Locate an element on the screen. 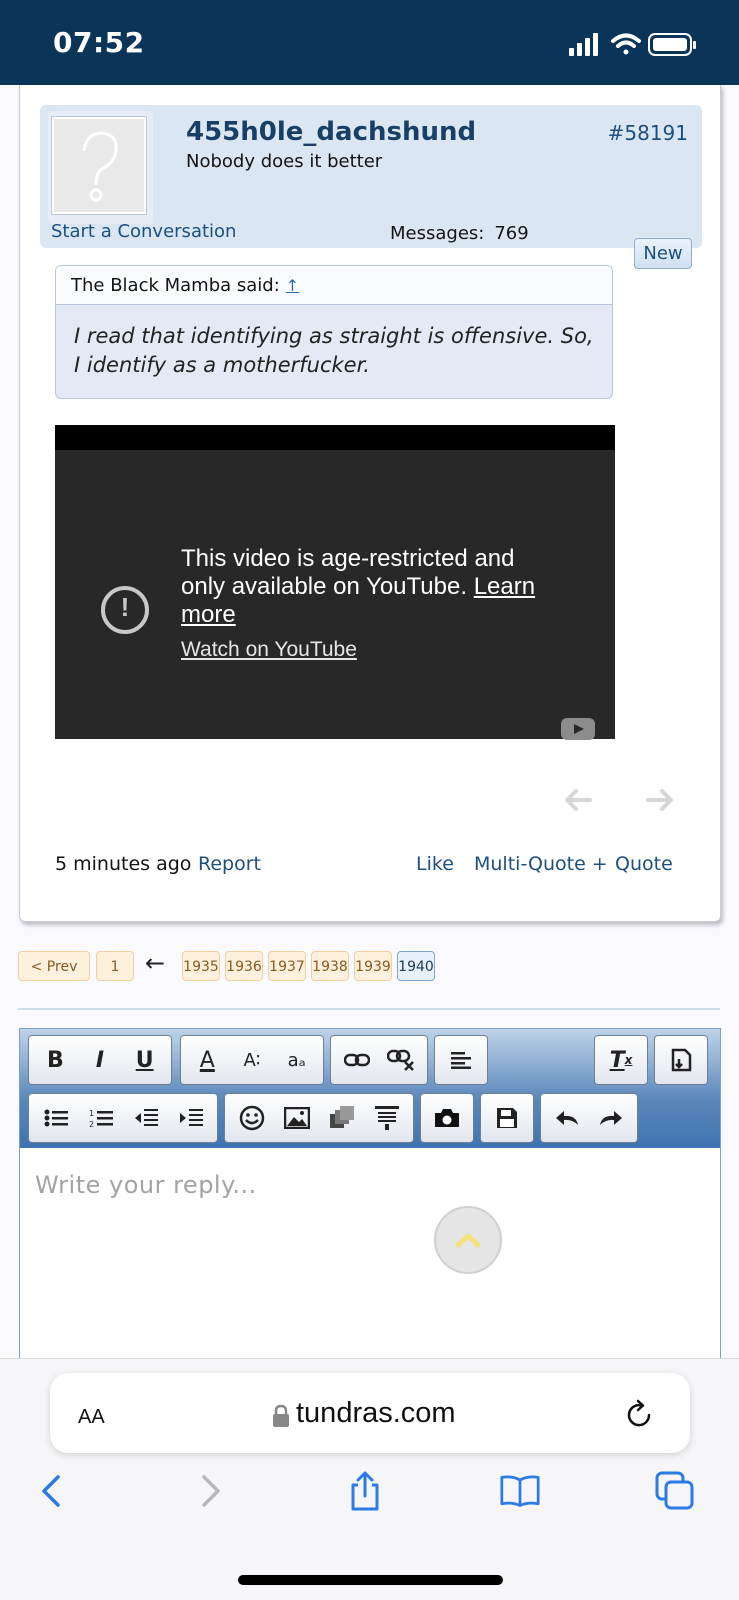  prev-page-button: < Prev is located at coordinates (54, 966).